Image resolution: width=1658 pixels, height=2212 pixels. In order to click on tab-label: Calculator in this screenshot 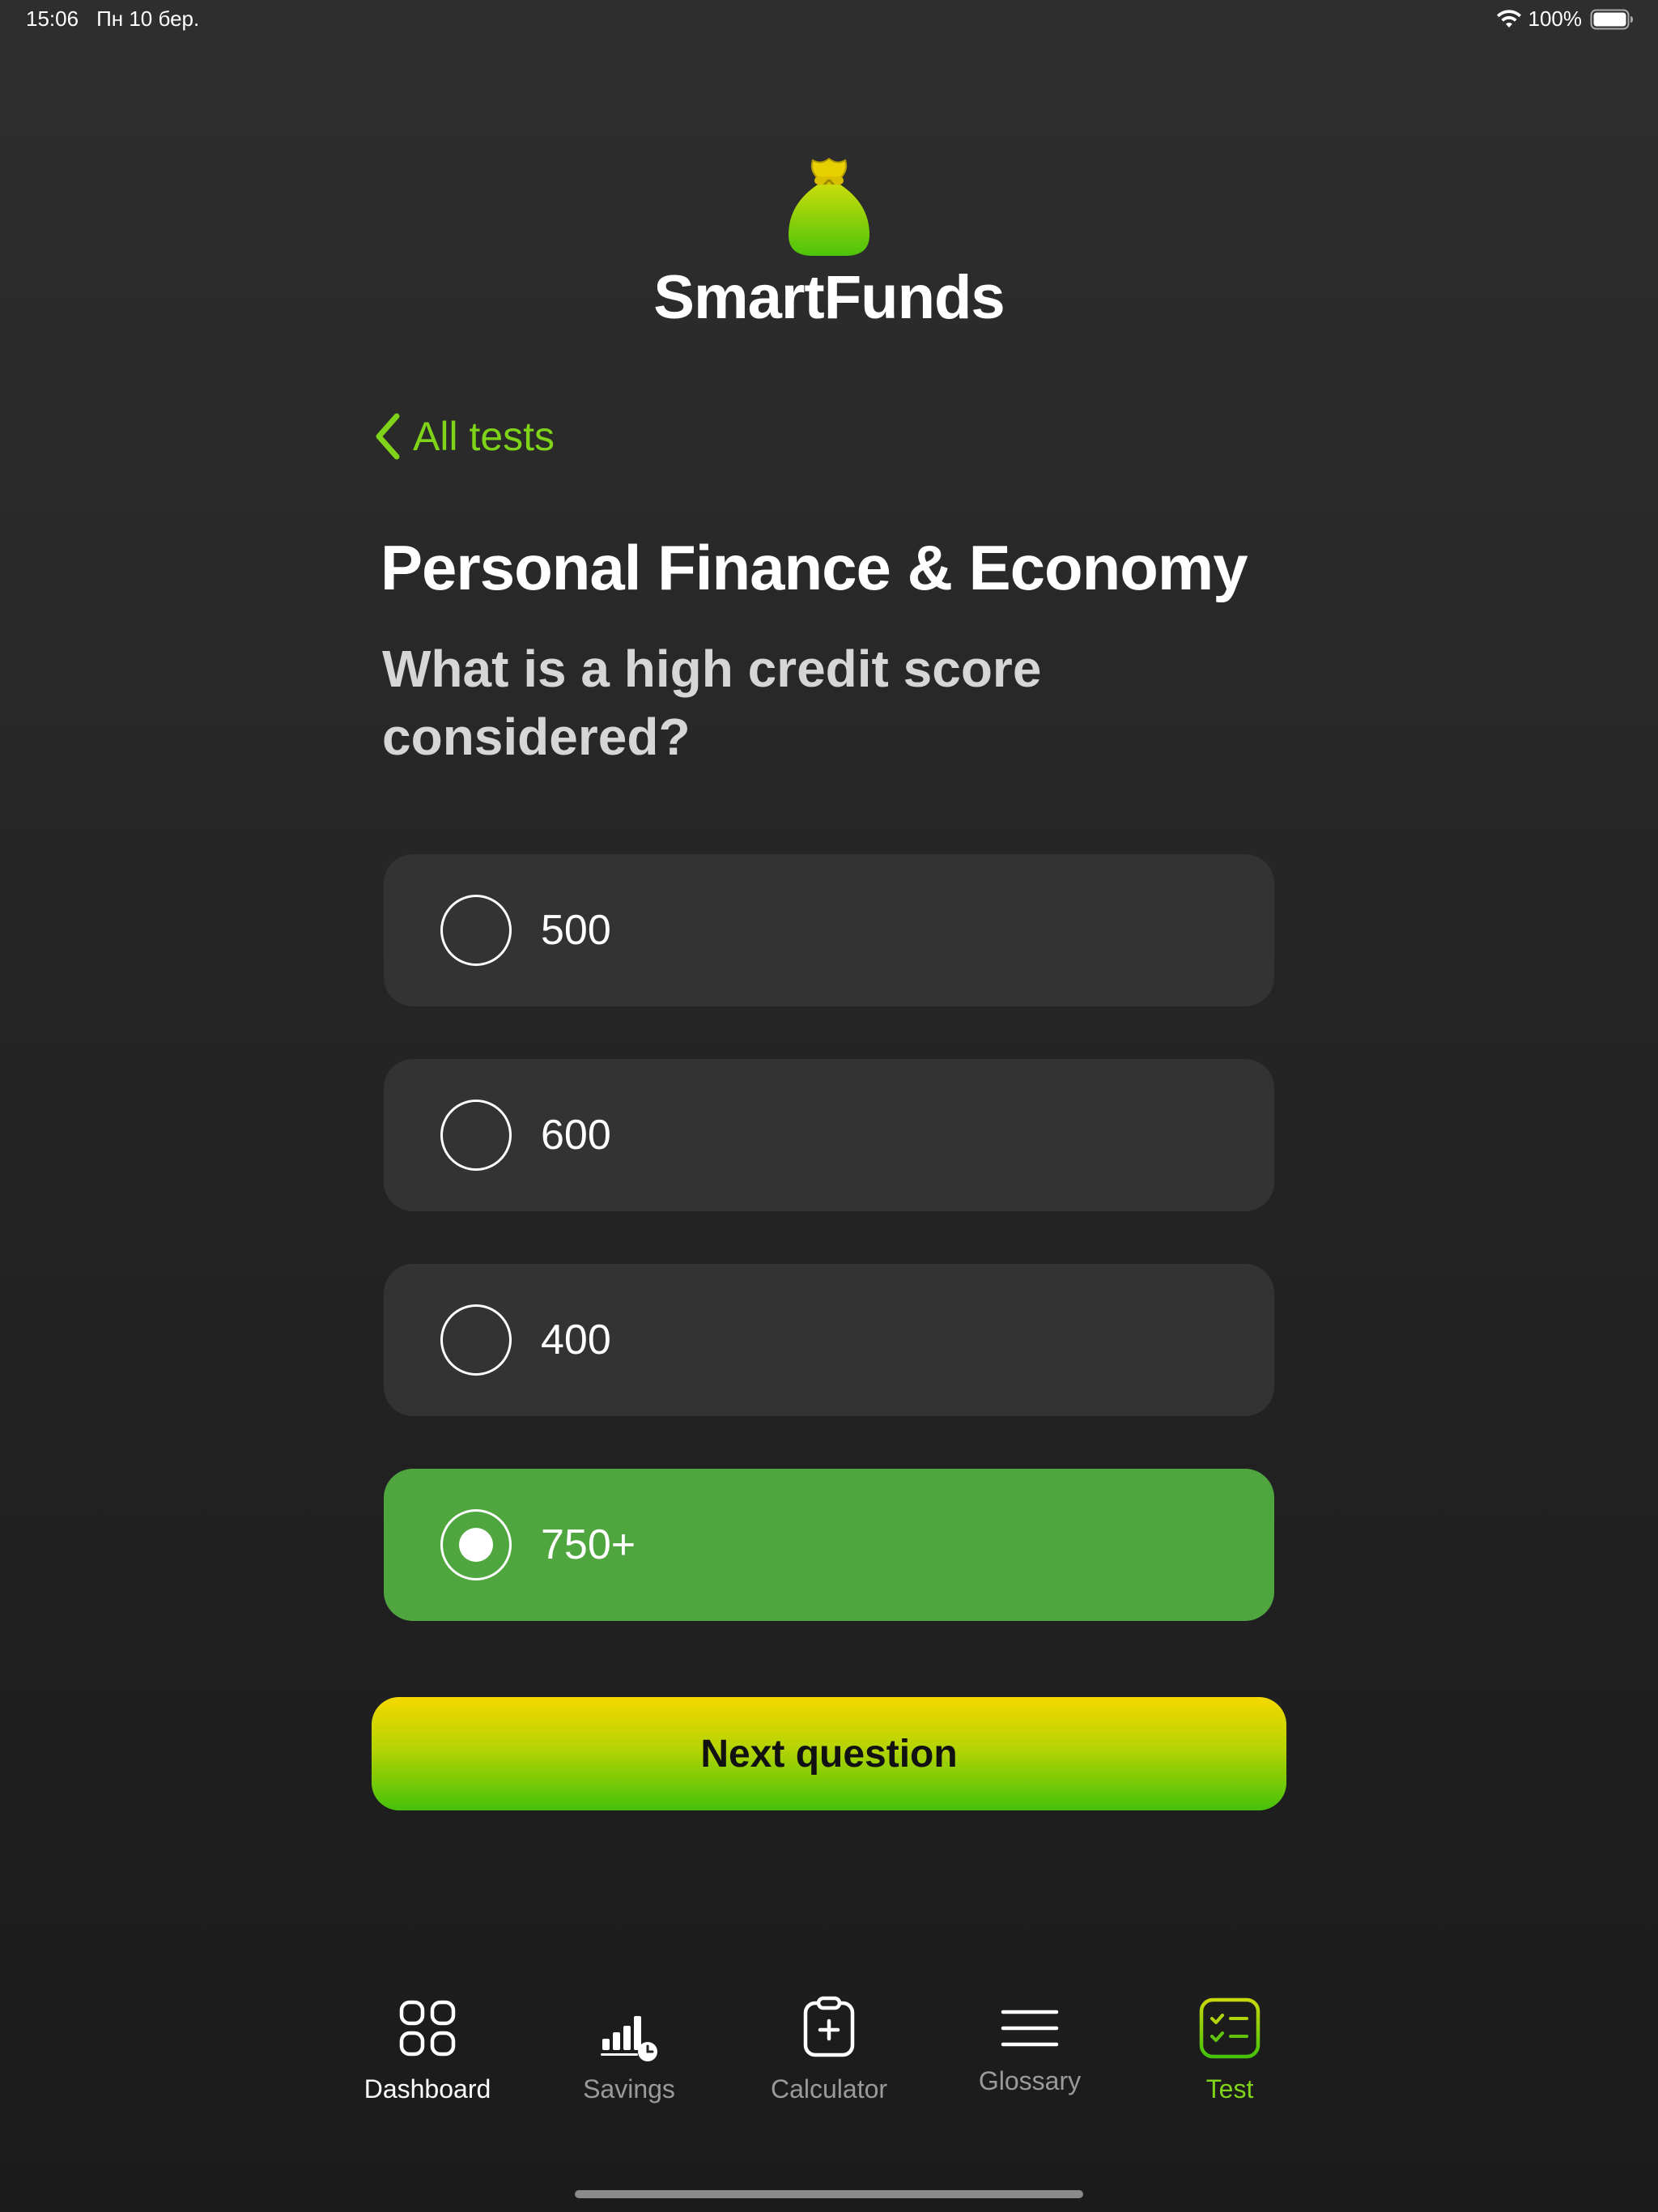, I will do `click(829, 2089)`.